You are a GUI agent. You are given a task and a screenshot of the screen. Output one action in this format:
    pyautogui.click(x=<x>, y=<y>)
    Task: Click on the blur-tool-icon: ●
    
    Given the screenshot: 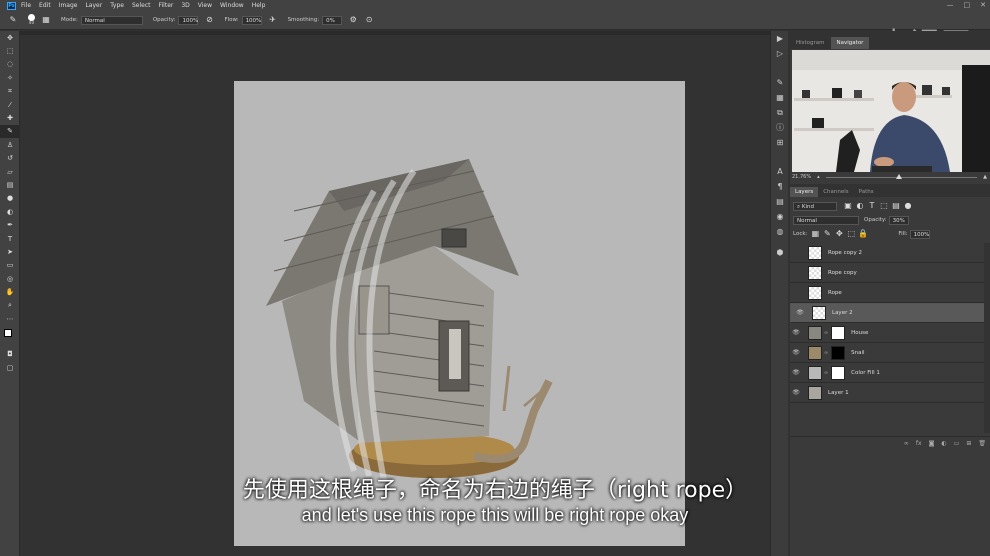 What is the action you would take?
    pyautogui.click(x=10, y=198)
    